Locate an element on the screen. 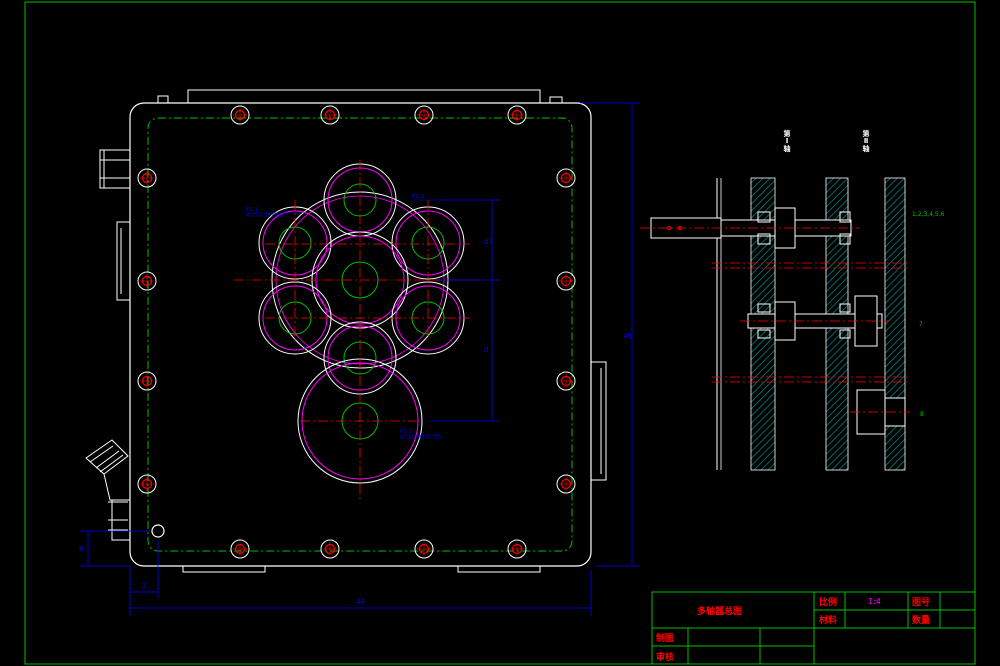 This screenshot has width=1000, height=666. gear-note-b-title: FS-2 is located at coordinates (418, 197).